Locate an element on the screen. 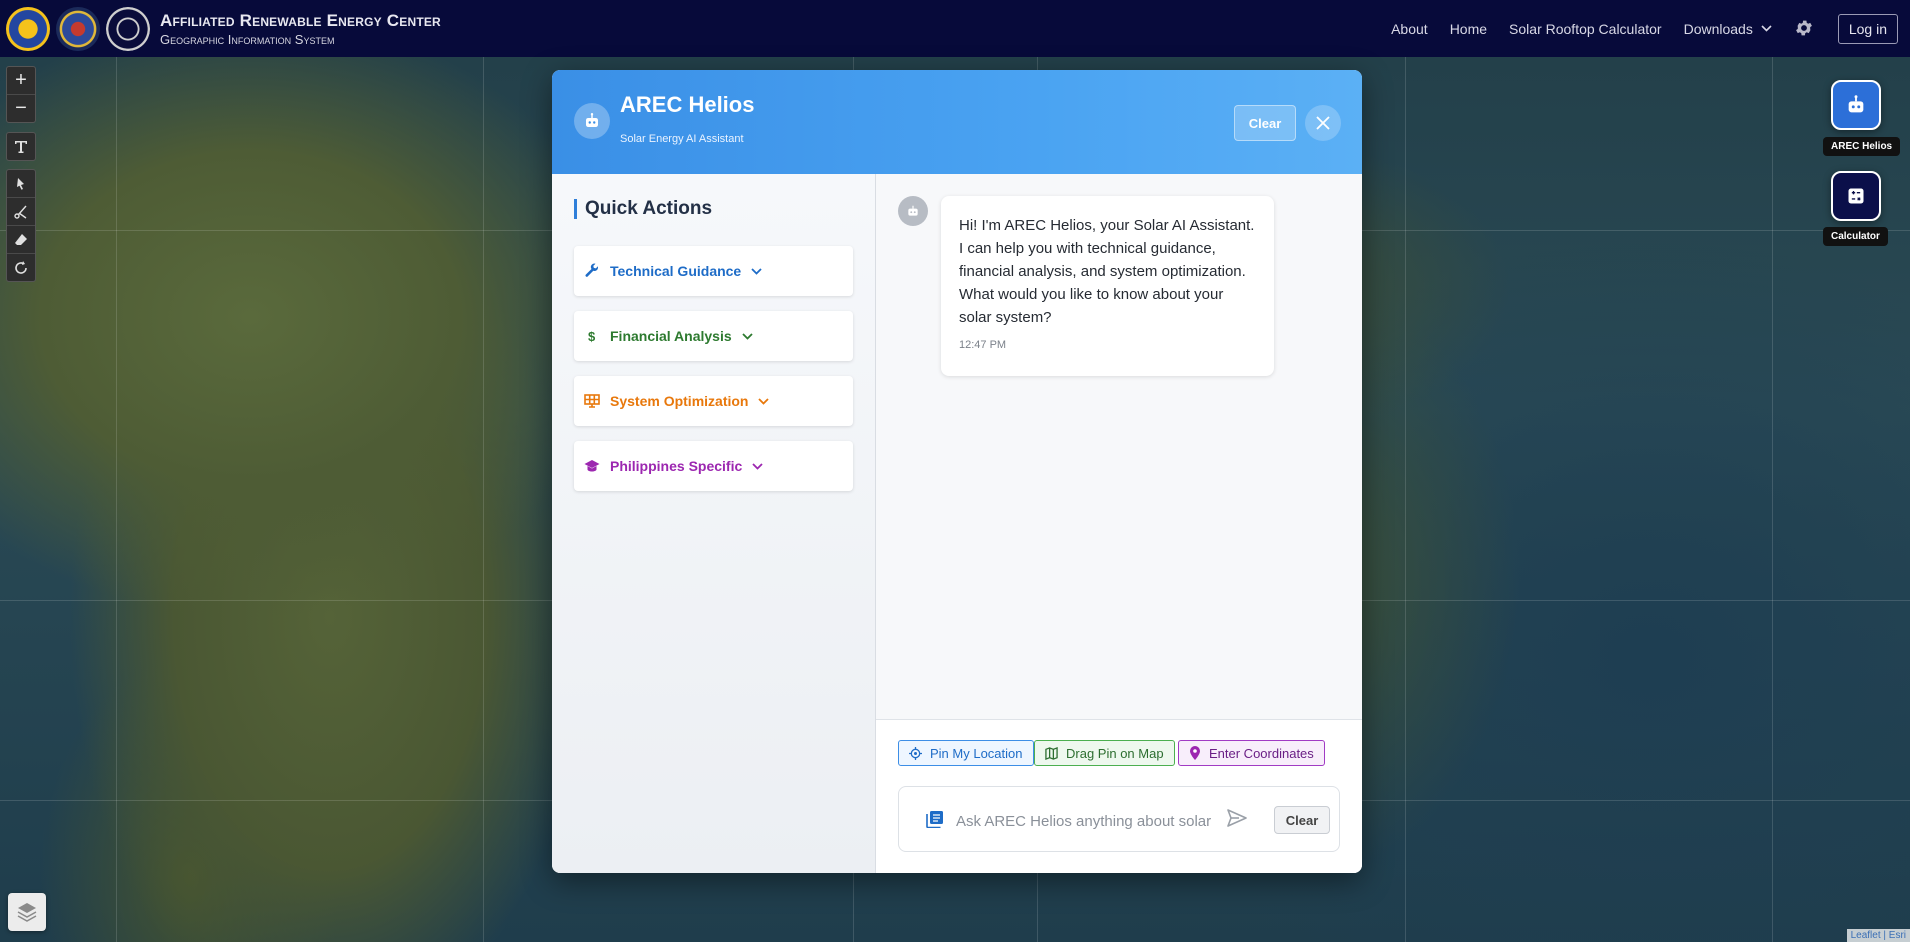 The width and height of the screenshot is (1910, 942). edit-toolbar is located at coordinates (21, 225).